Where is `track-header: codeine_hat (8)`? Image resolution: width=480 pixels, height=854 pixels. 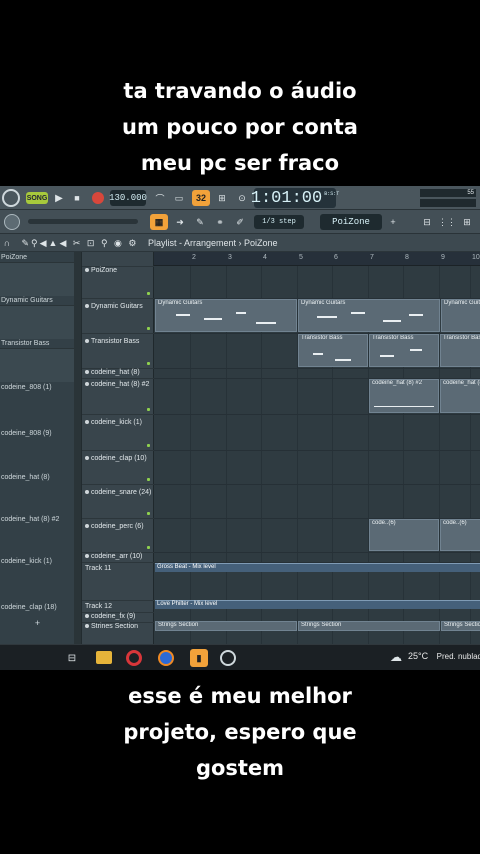 track-header: codeine_hat (8) is located at coordinates (118, 373).